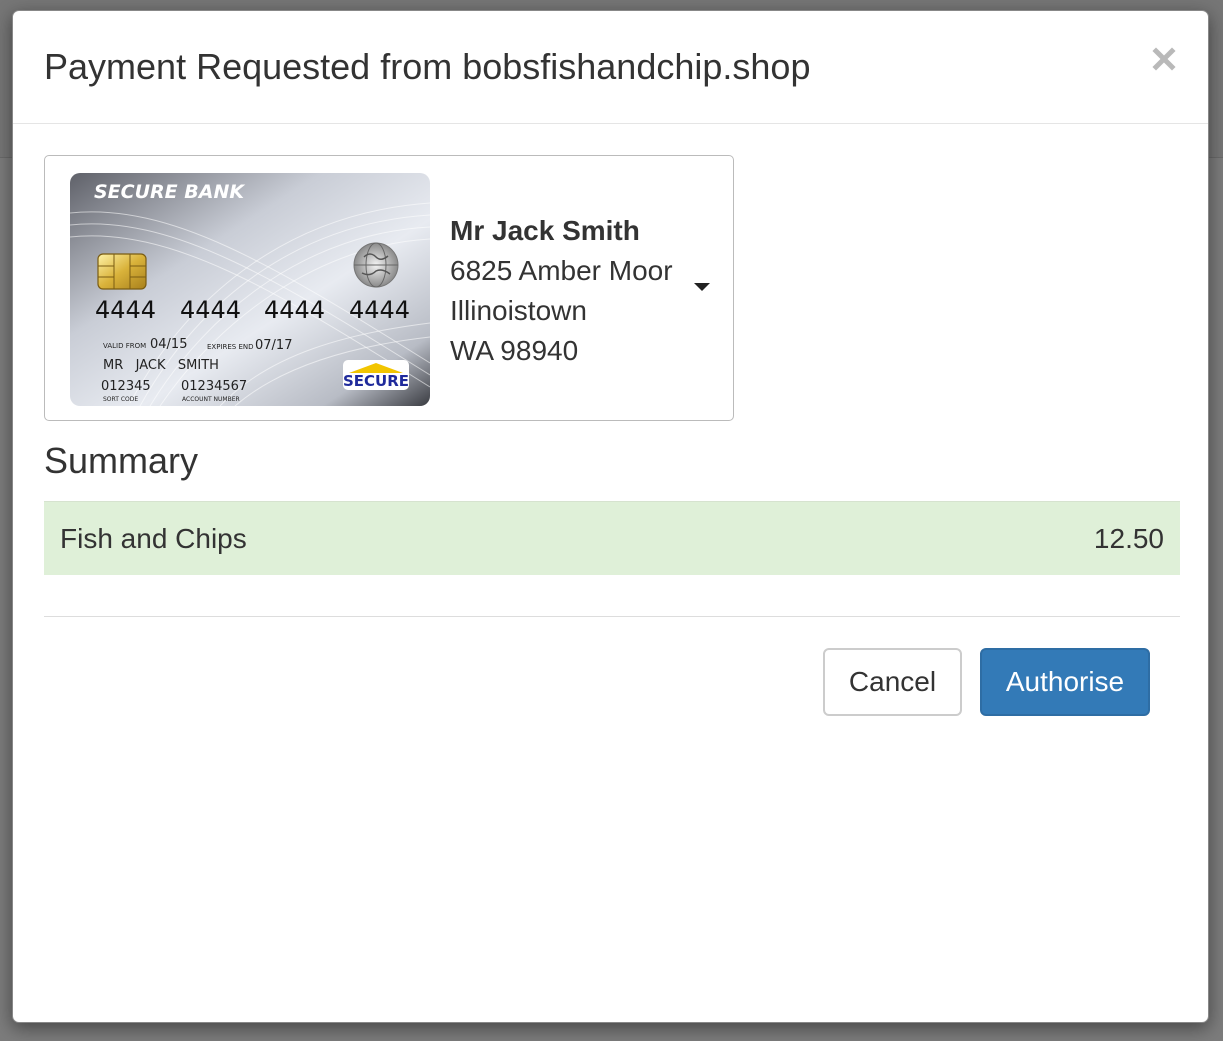 This screenshot has height=1041, width=1223. I want to click on card-hologram-icon, so click(376, 265).